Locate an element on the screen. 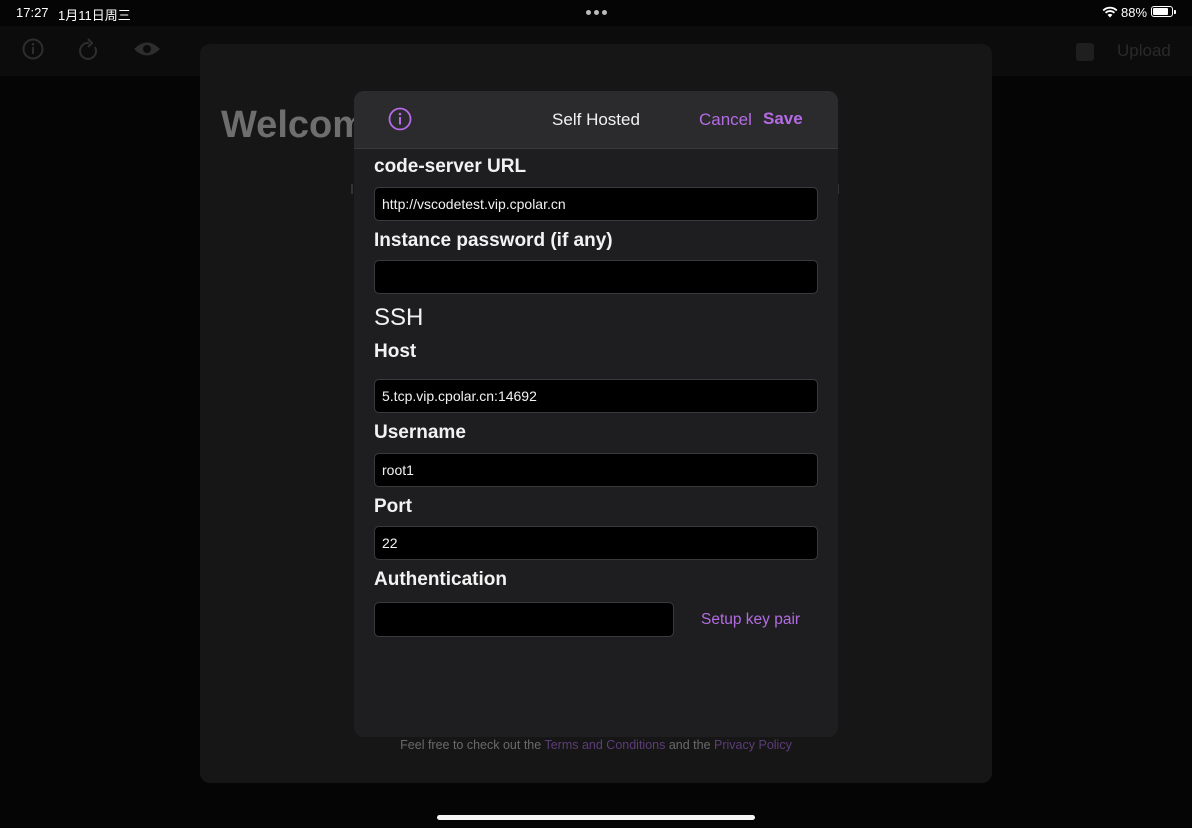 This screenshot has height=828, width=1192. upload-label: Upload is located at coordinates (1144, 50).